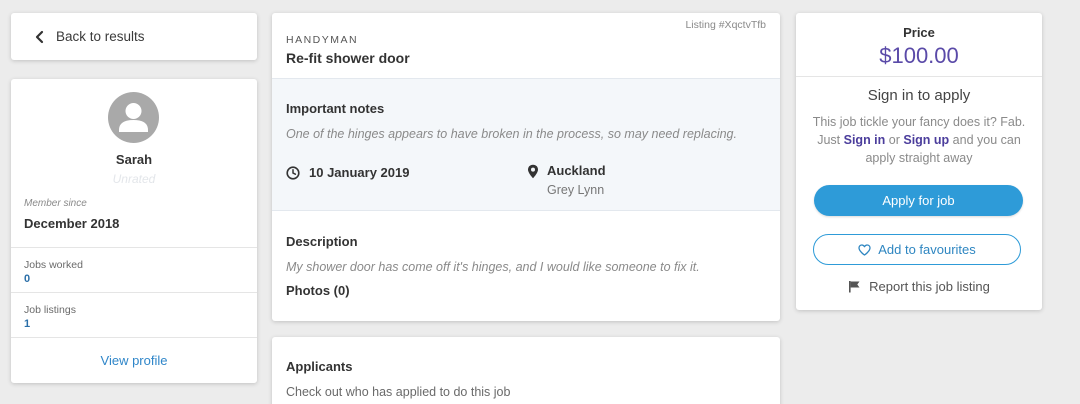  What do you see at coordinates (926, 140) in the screenshot?
I see `sign-up-link: Sign up` at bounding box center [926, 140].